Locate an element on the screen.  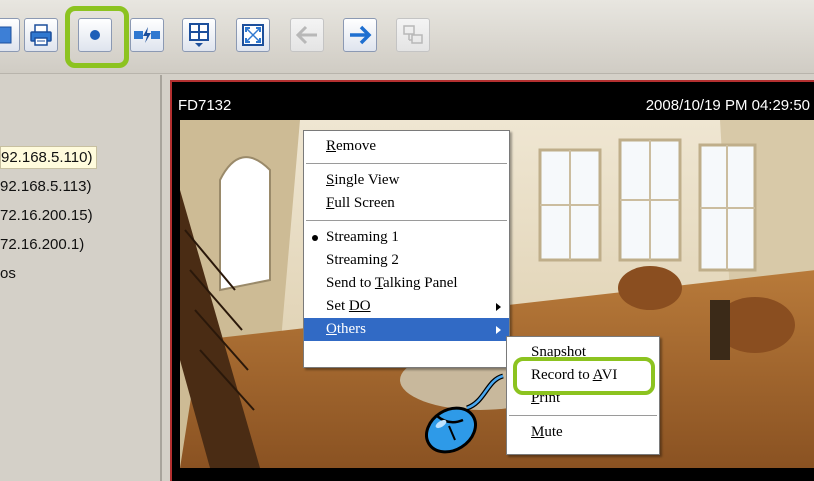
device-item: 72.16.200.15) is located at coordinates (81, 215).